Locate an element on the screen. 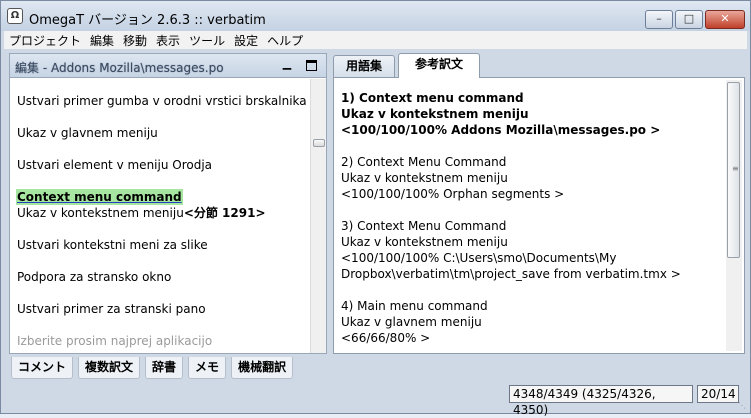 The height and width of the screenshot is (418, 751). minimize-button: – is located at coordinates (659, 19).